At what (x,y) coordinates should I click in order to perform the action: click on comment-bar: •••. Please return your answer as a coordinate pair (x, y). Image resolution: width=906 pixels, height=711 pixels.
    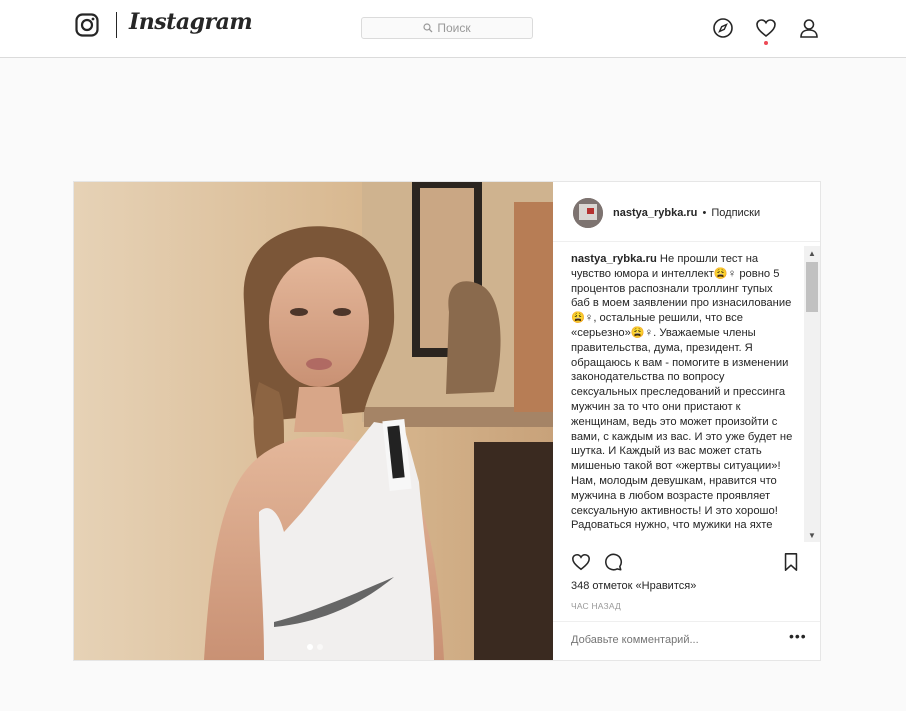
    Looking at the image, I should click on (686, 640).